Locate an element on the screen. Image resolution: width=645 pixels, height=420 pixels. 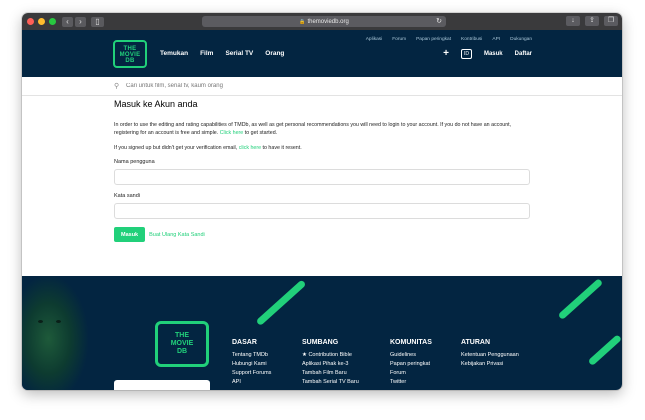
site-logo: THE MOVIE DB is located at coordinates (130, 54).